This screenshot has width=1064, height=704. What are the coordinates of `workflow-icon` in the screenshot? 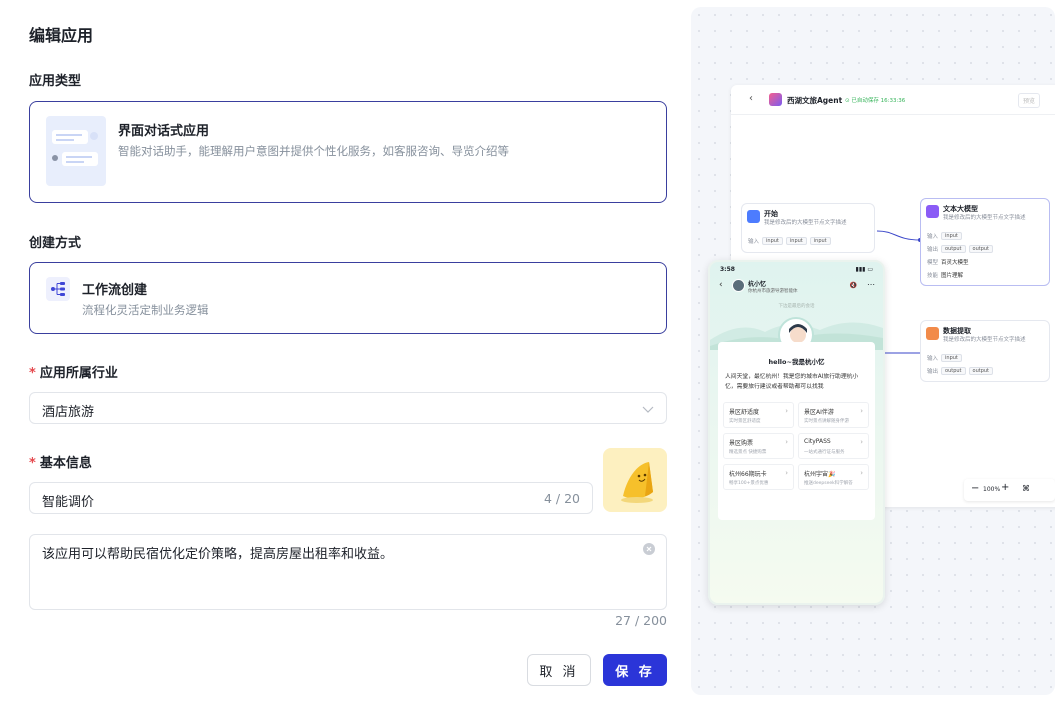 It's located at (58, 289).